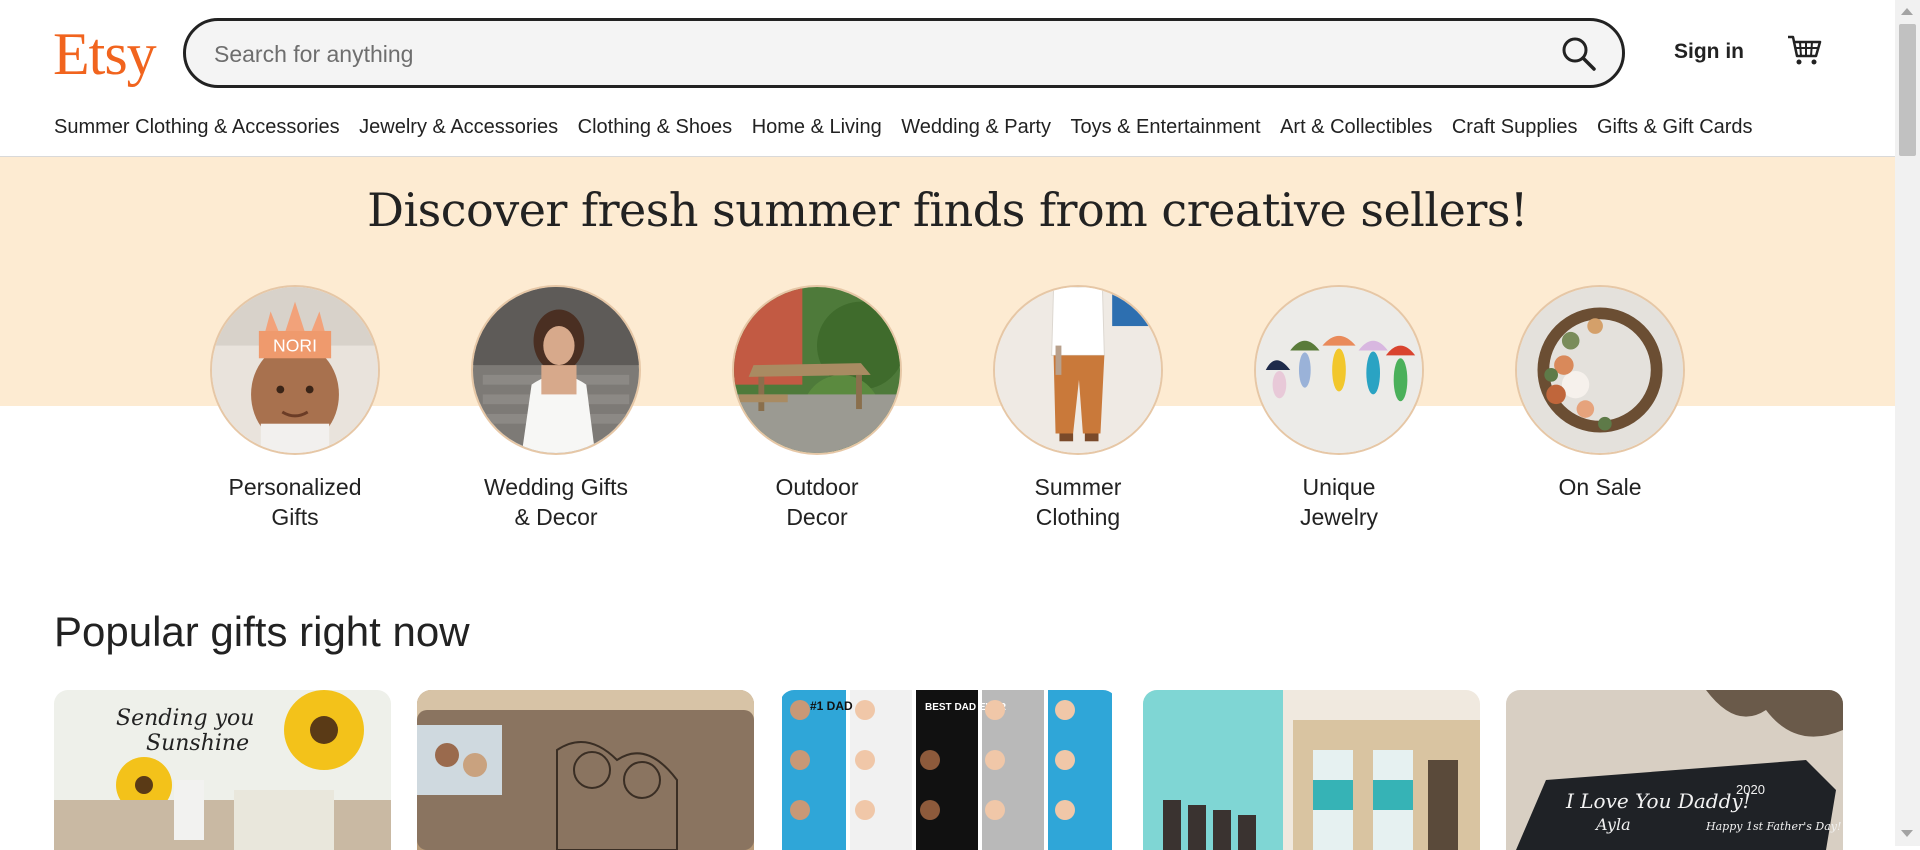 Image resolution: width=1920 pixels, height=850 pixels. Describe the element at coordinates (295, 502) in the screenshot. I see `category-label: Personalized Gifts` at that location.